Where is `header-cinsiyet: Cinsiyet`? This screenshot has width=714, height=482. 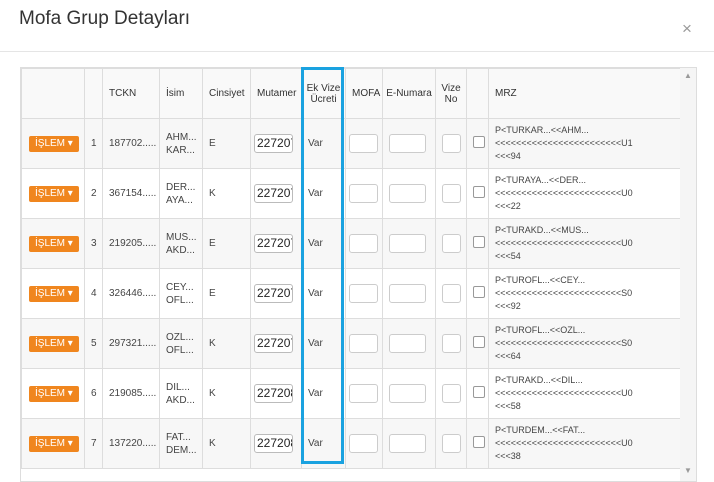 header-cinsiyet: Cinsiyet is located at coordinates (226, 93).